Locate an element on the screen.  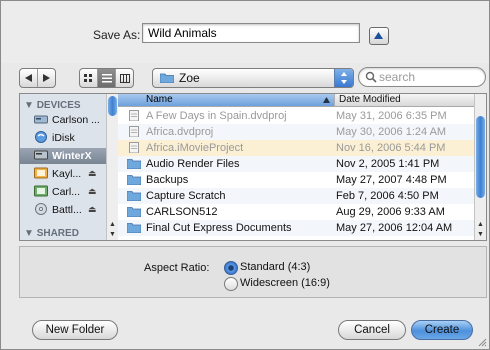
idisk-icon is located at coordinates (41, 137).